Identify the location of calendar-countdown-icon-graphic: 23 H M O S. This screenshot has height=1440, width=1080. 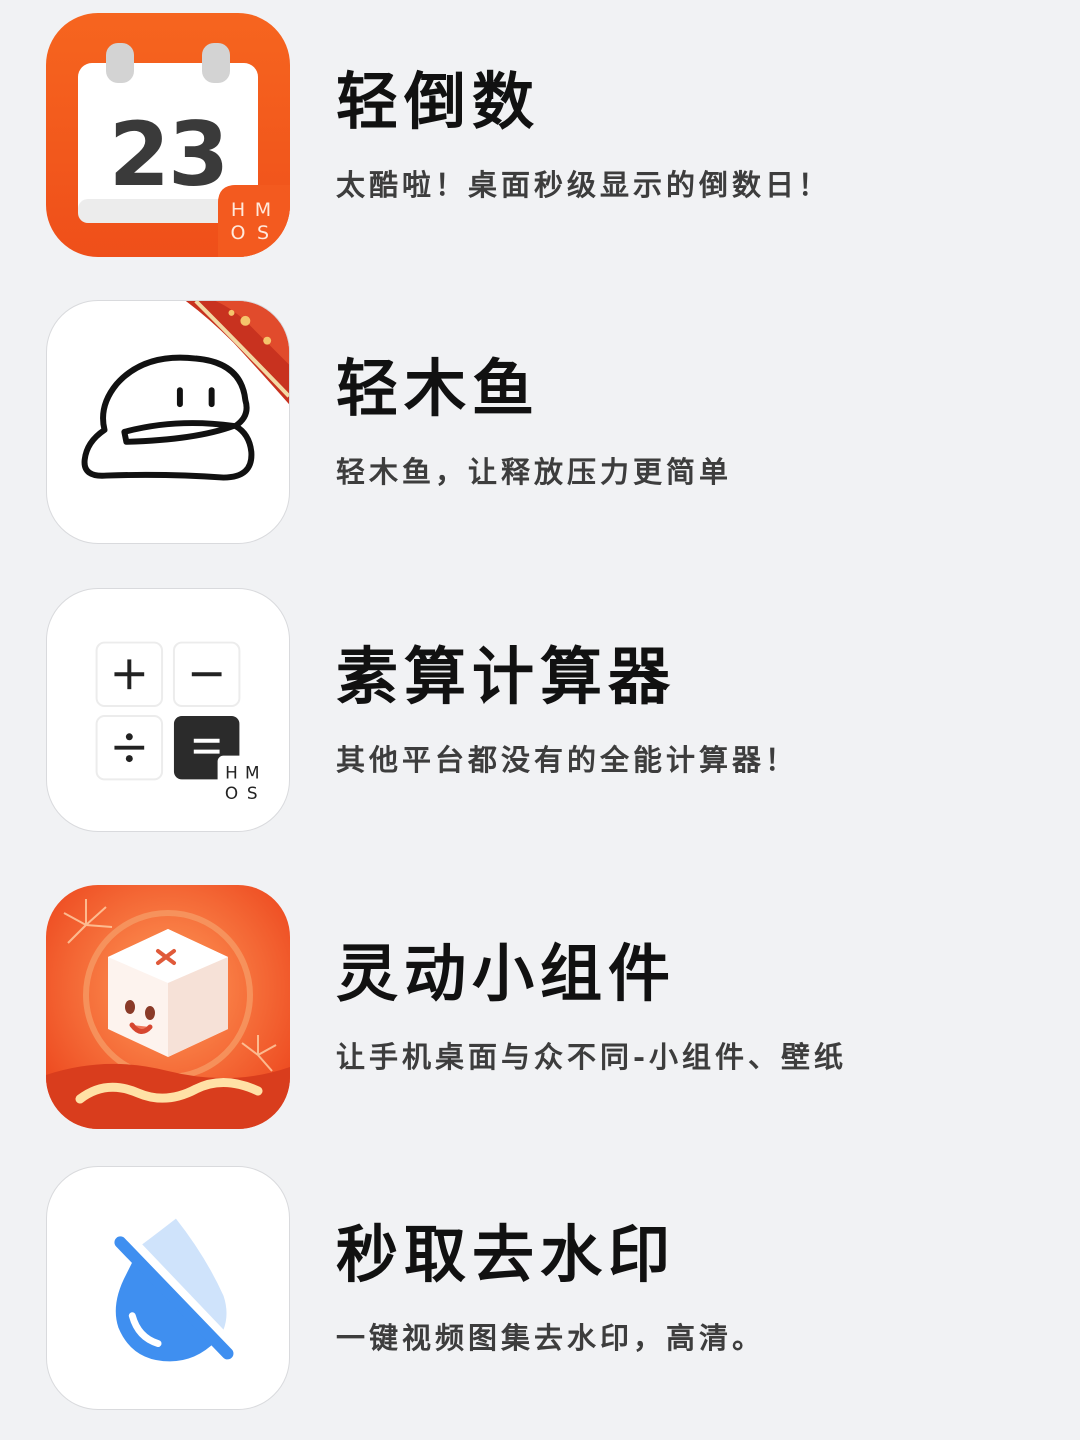
(168, 135).